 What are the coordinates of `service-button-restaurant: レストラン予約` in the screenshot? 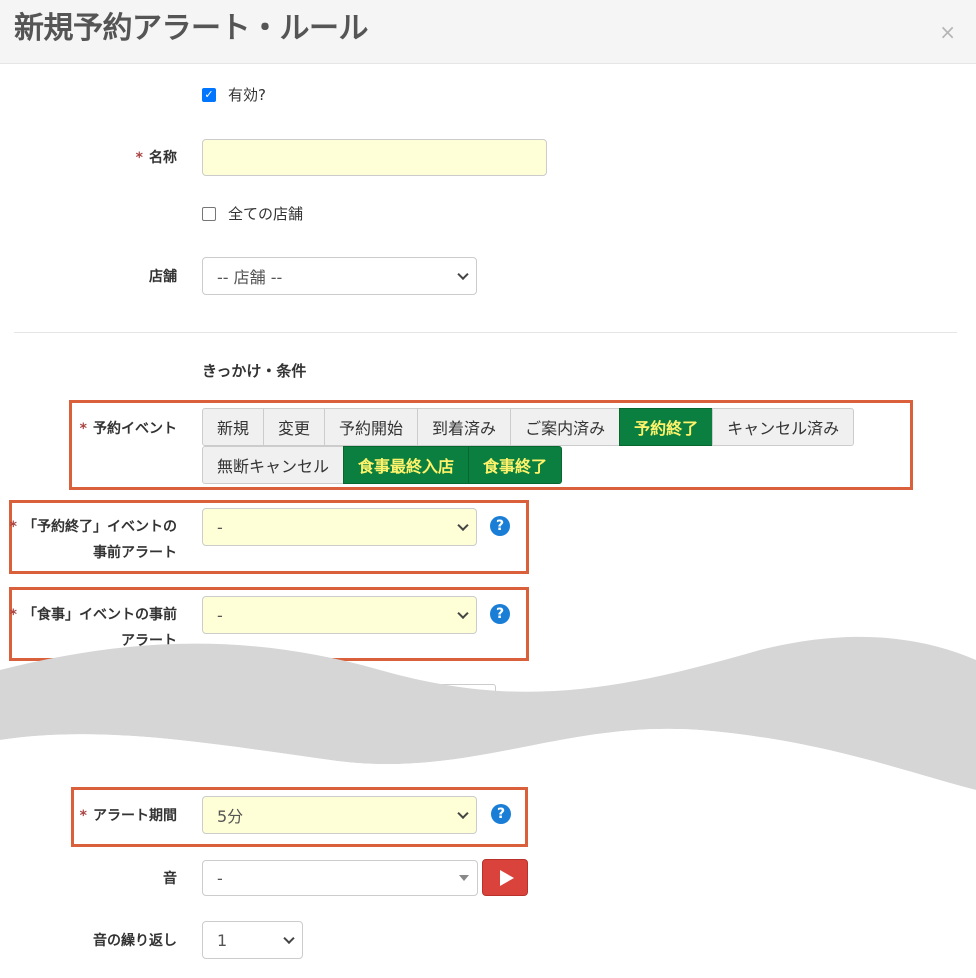 It's located at (273, 703).